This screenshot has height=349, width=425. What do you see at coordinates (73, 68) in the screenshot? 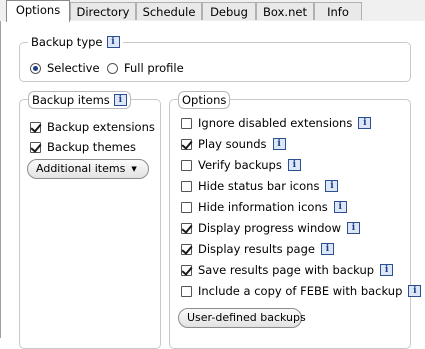
I see `radio-selective-label: Selective` at bounding box center [73, 68].